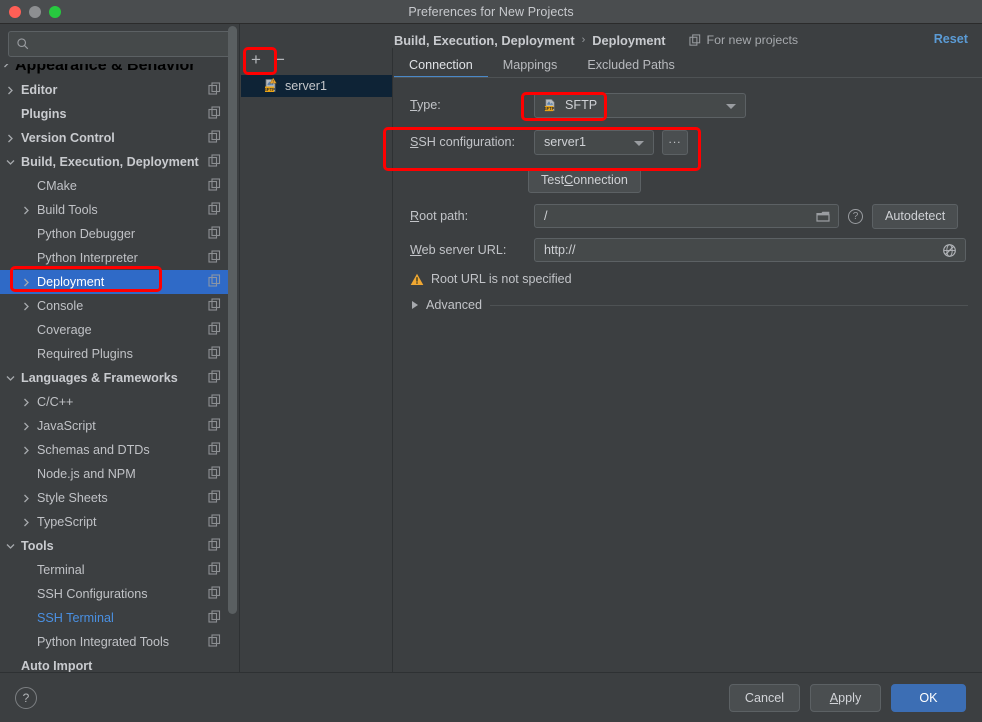 This screenshot has height=722, width=982. What do you see at coordinates (232, 320) in the screenshot?
I see `sidebar-scrollbar-thumb` at bounding box center [232, 320].